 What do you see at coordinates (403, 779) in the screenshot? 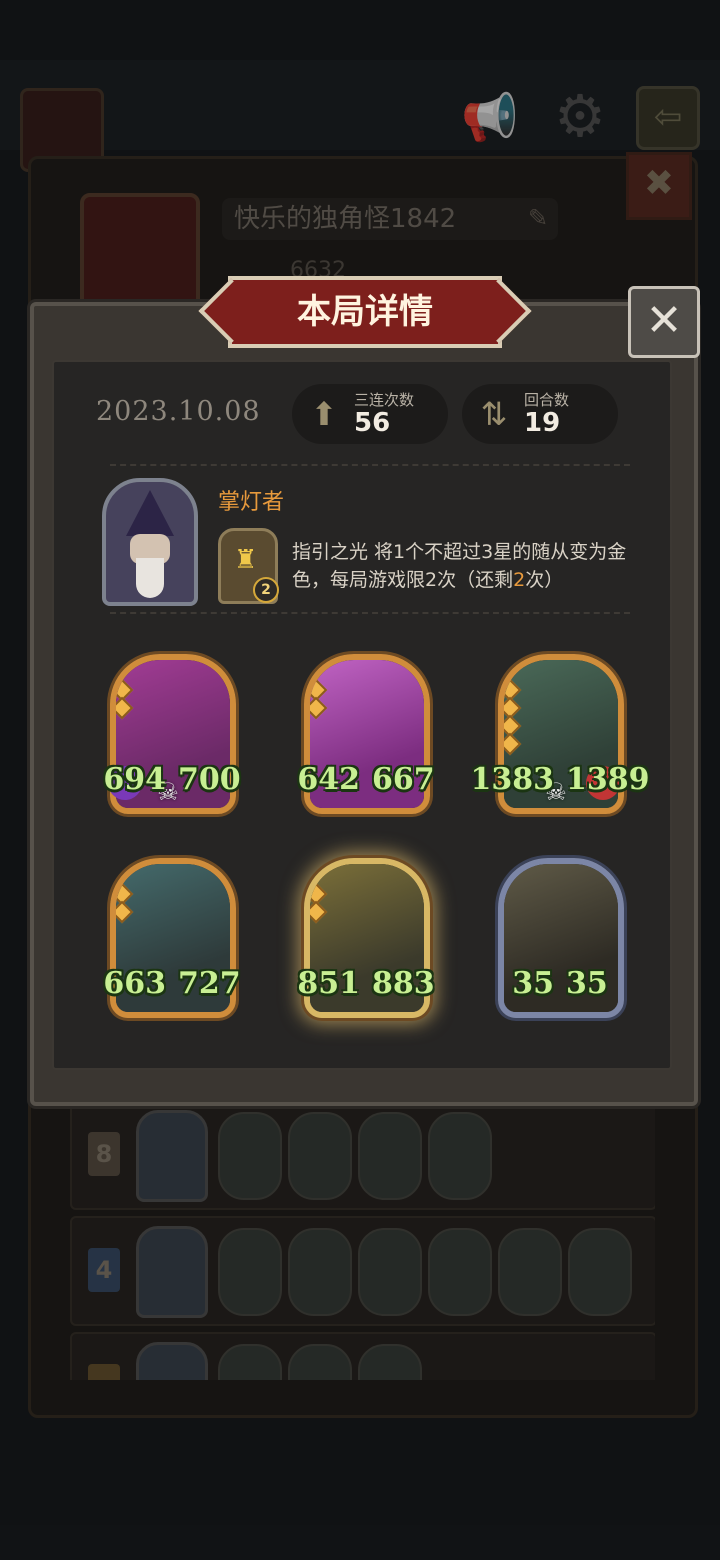
I see `minion-health: 667` at bounding box center [403, 779].